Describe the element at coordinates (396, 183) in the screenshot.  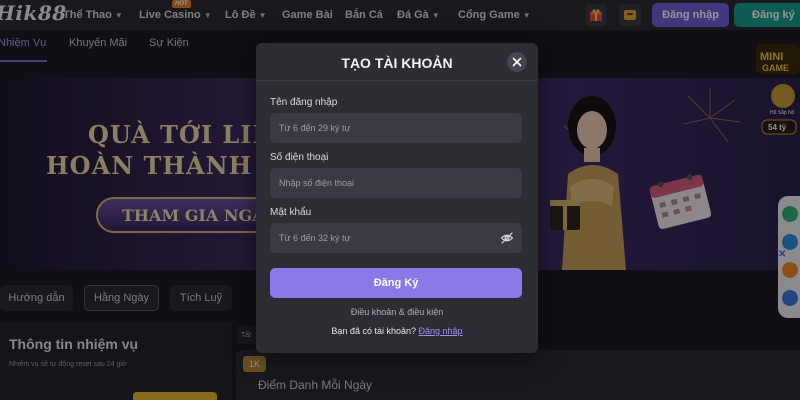
I see `phone-input` at that location.